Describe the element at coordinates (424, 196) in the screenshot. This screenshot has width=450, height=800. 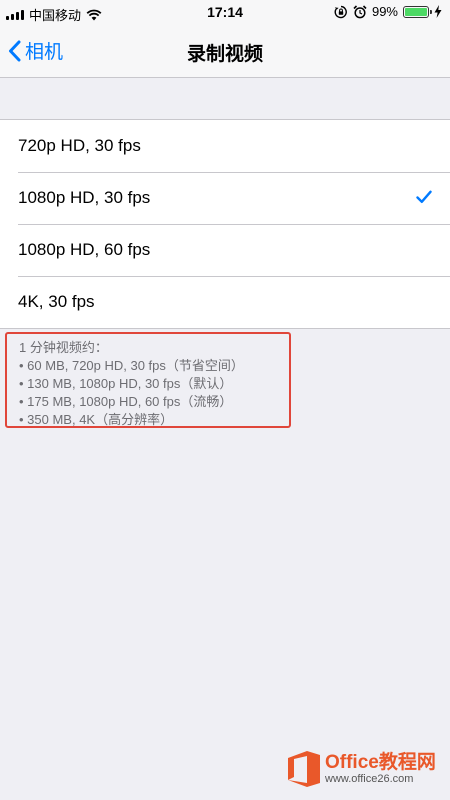
I see `checkmark-icon` at that location.